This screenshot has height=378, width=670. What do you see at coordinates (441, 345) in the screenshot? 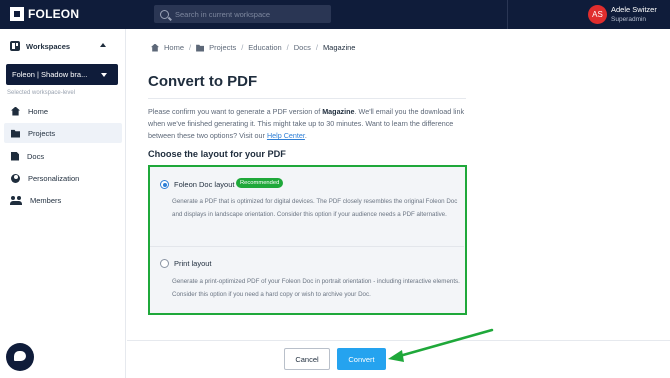
I see `annotation-arrow-icon` at bounding box center [441, 345].